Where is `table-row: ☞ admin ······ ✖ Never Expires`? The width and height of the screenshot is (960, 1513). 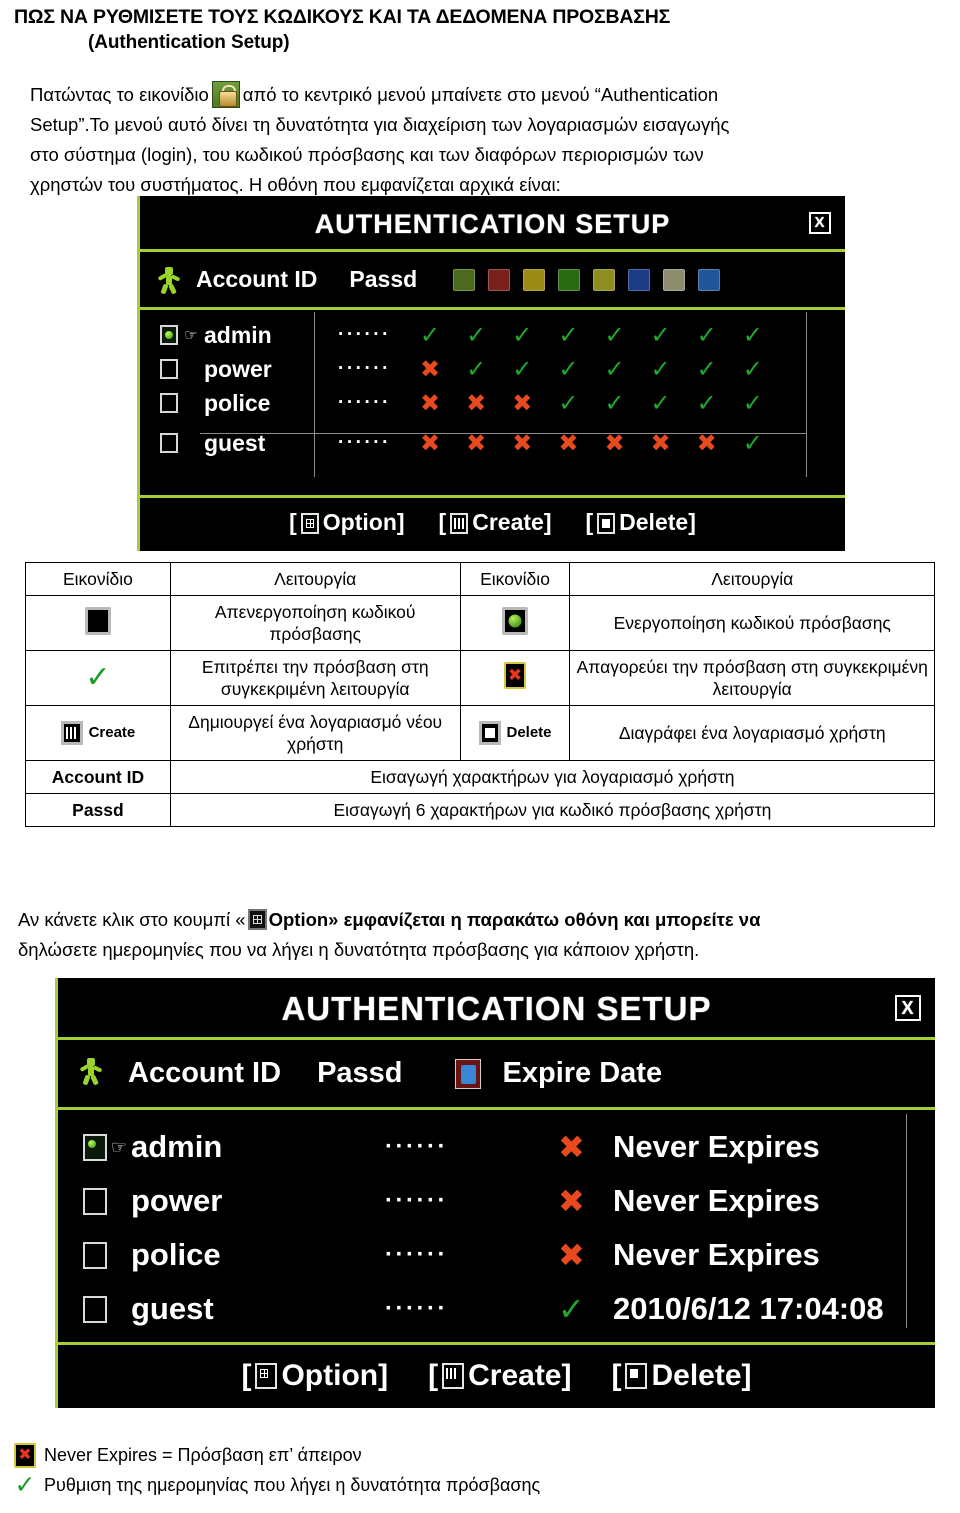
table-row: ☞ admin ······ ✖ Never Expires is located at coordinates (496, 1147).